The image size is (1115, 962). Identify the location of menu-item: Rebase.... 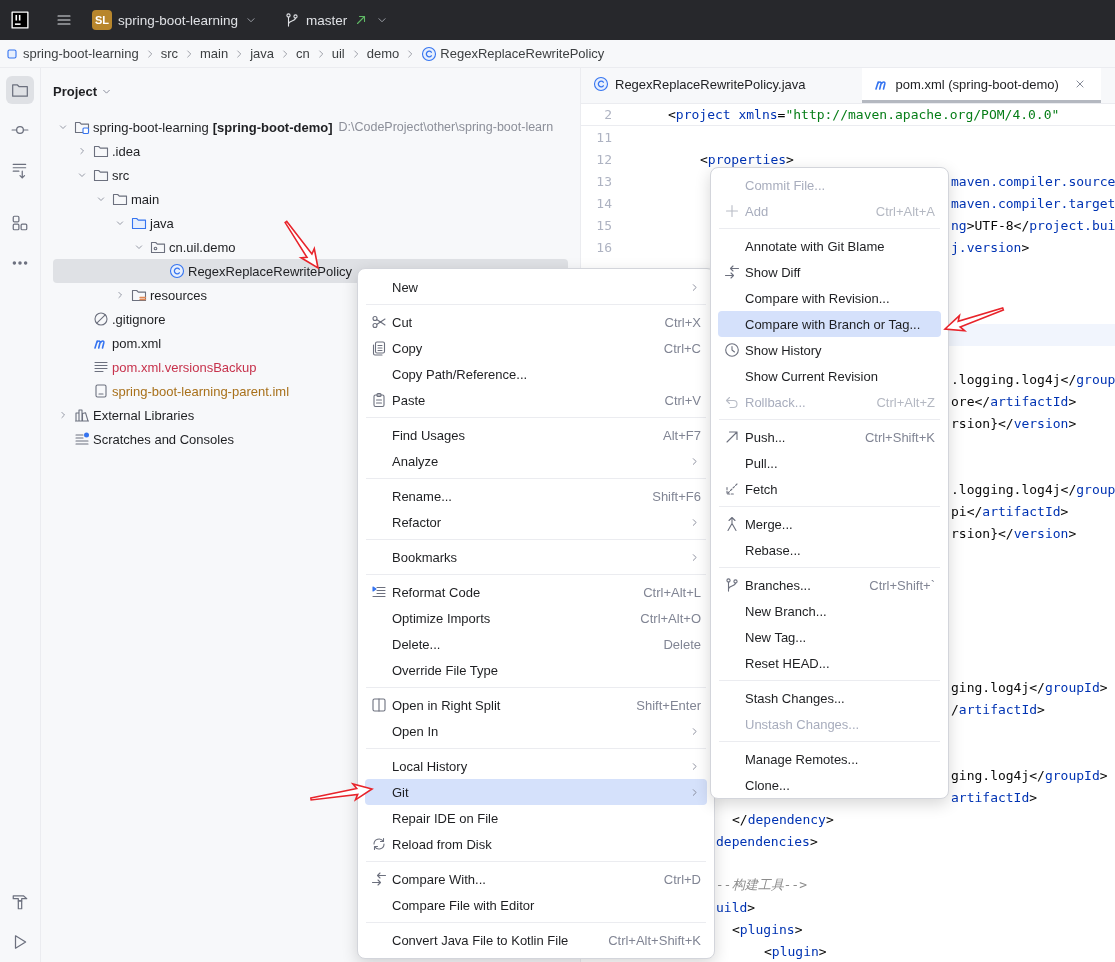
(829, 550).